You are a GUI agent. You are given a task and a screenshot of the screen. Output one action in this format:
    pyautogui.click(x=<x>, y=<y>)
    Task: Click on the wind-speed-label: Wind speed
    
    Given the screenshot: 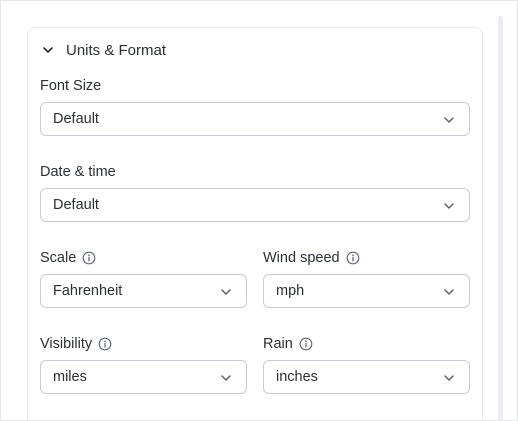 What is the action you would take?
    pyautogui.click(x=311, y=258)
    